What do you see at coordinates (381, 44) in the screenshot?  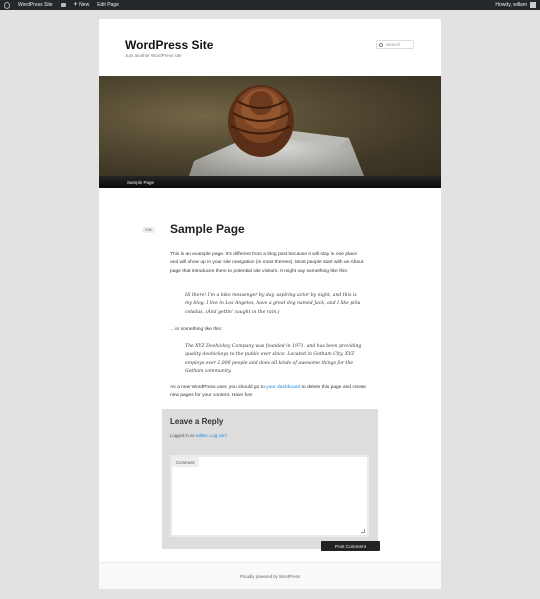 I see `search-icon` at bounding box center [381, 44].